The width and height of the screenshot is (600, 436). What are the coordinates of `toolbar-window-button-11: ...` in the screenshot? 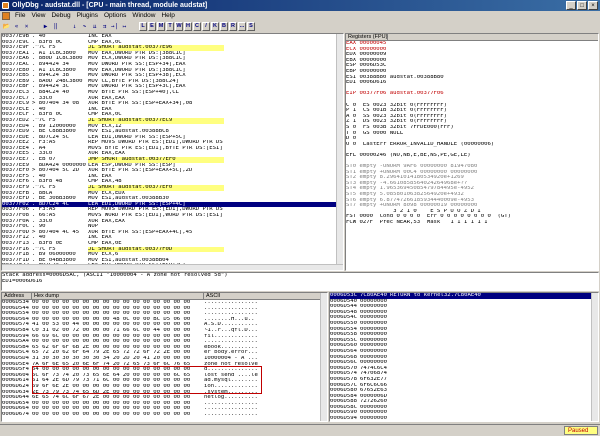 It's located at (242, 26).